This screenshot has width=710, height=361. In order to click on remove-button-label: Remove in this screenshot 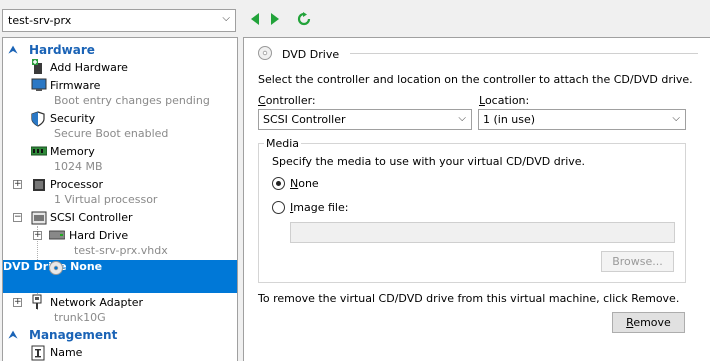, I will do `click(648, 322)`.